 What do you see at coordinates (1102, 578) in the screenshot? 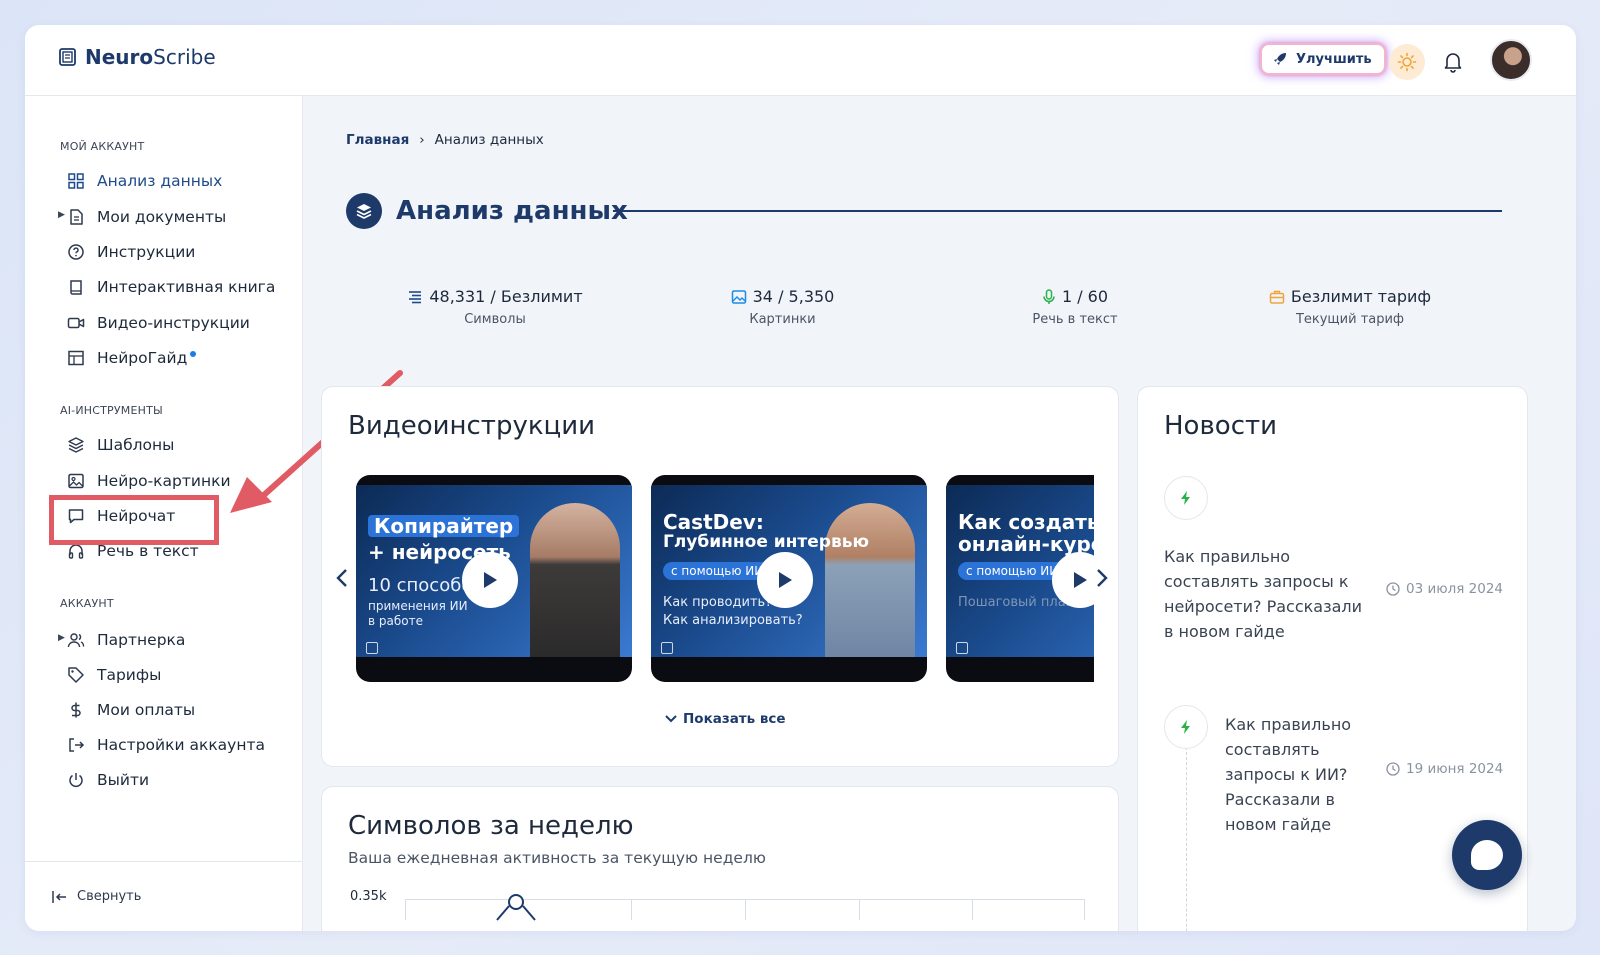
I see `carousel-next-button` at bounding box center [1102, 578].